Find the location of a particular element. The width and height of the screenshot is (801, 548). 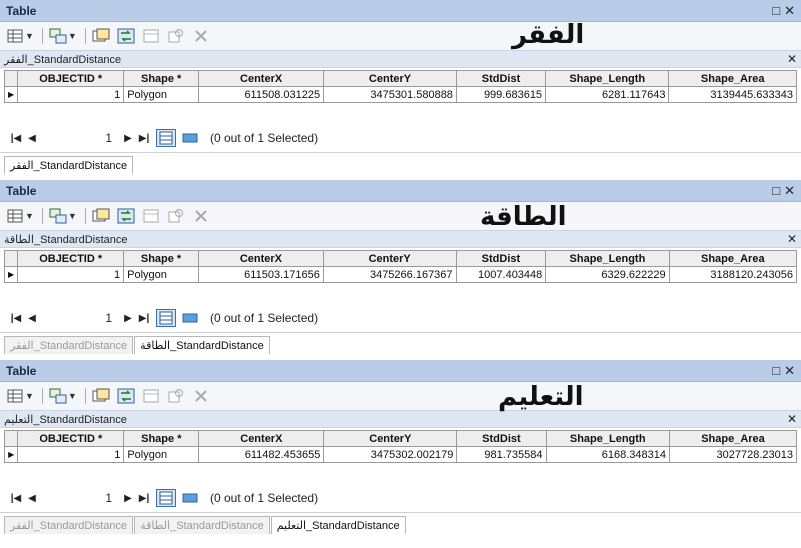

table-cell: 999.683615 is located at coordinates (501, 94).